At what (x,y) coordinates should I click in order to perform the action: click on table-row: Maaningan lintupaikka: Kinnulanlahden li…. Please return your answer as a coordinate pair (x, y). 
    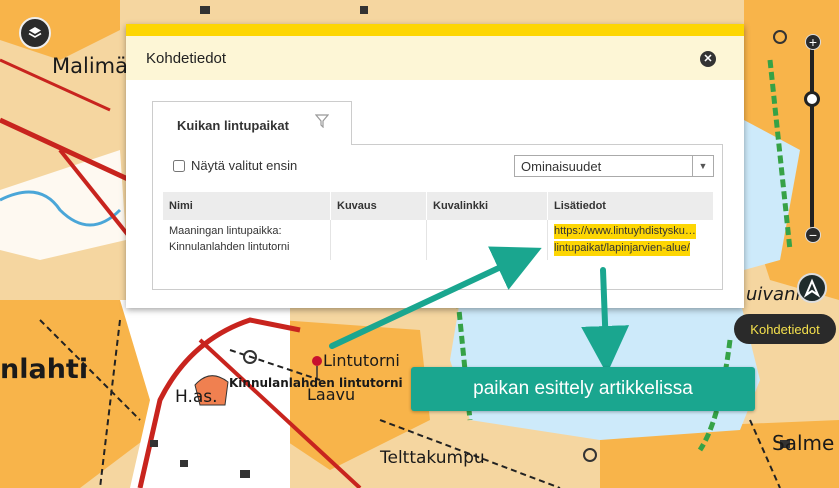
    Looking at the image, I should click on (438, 240).